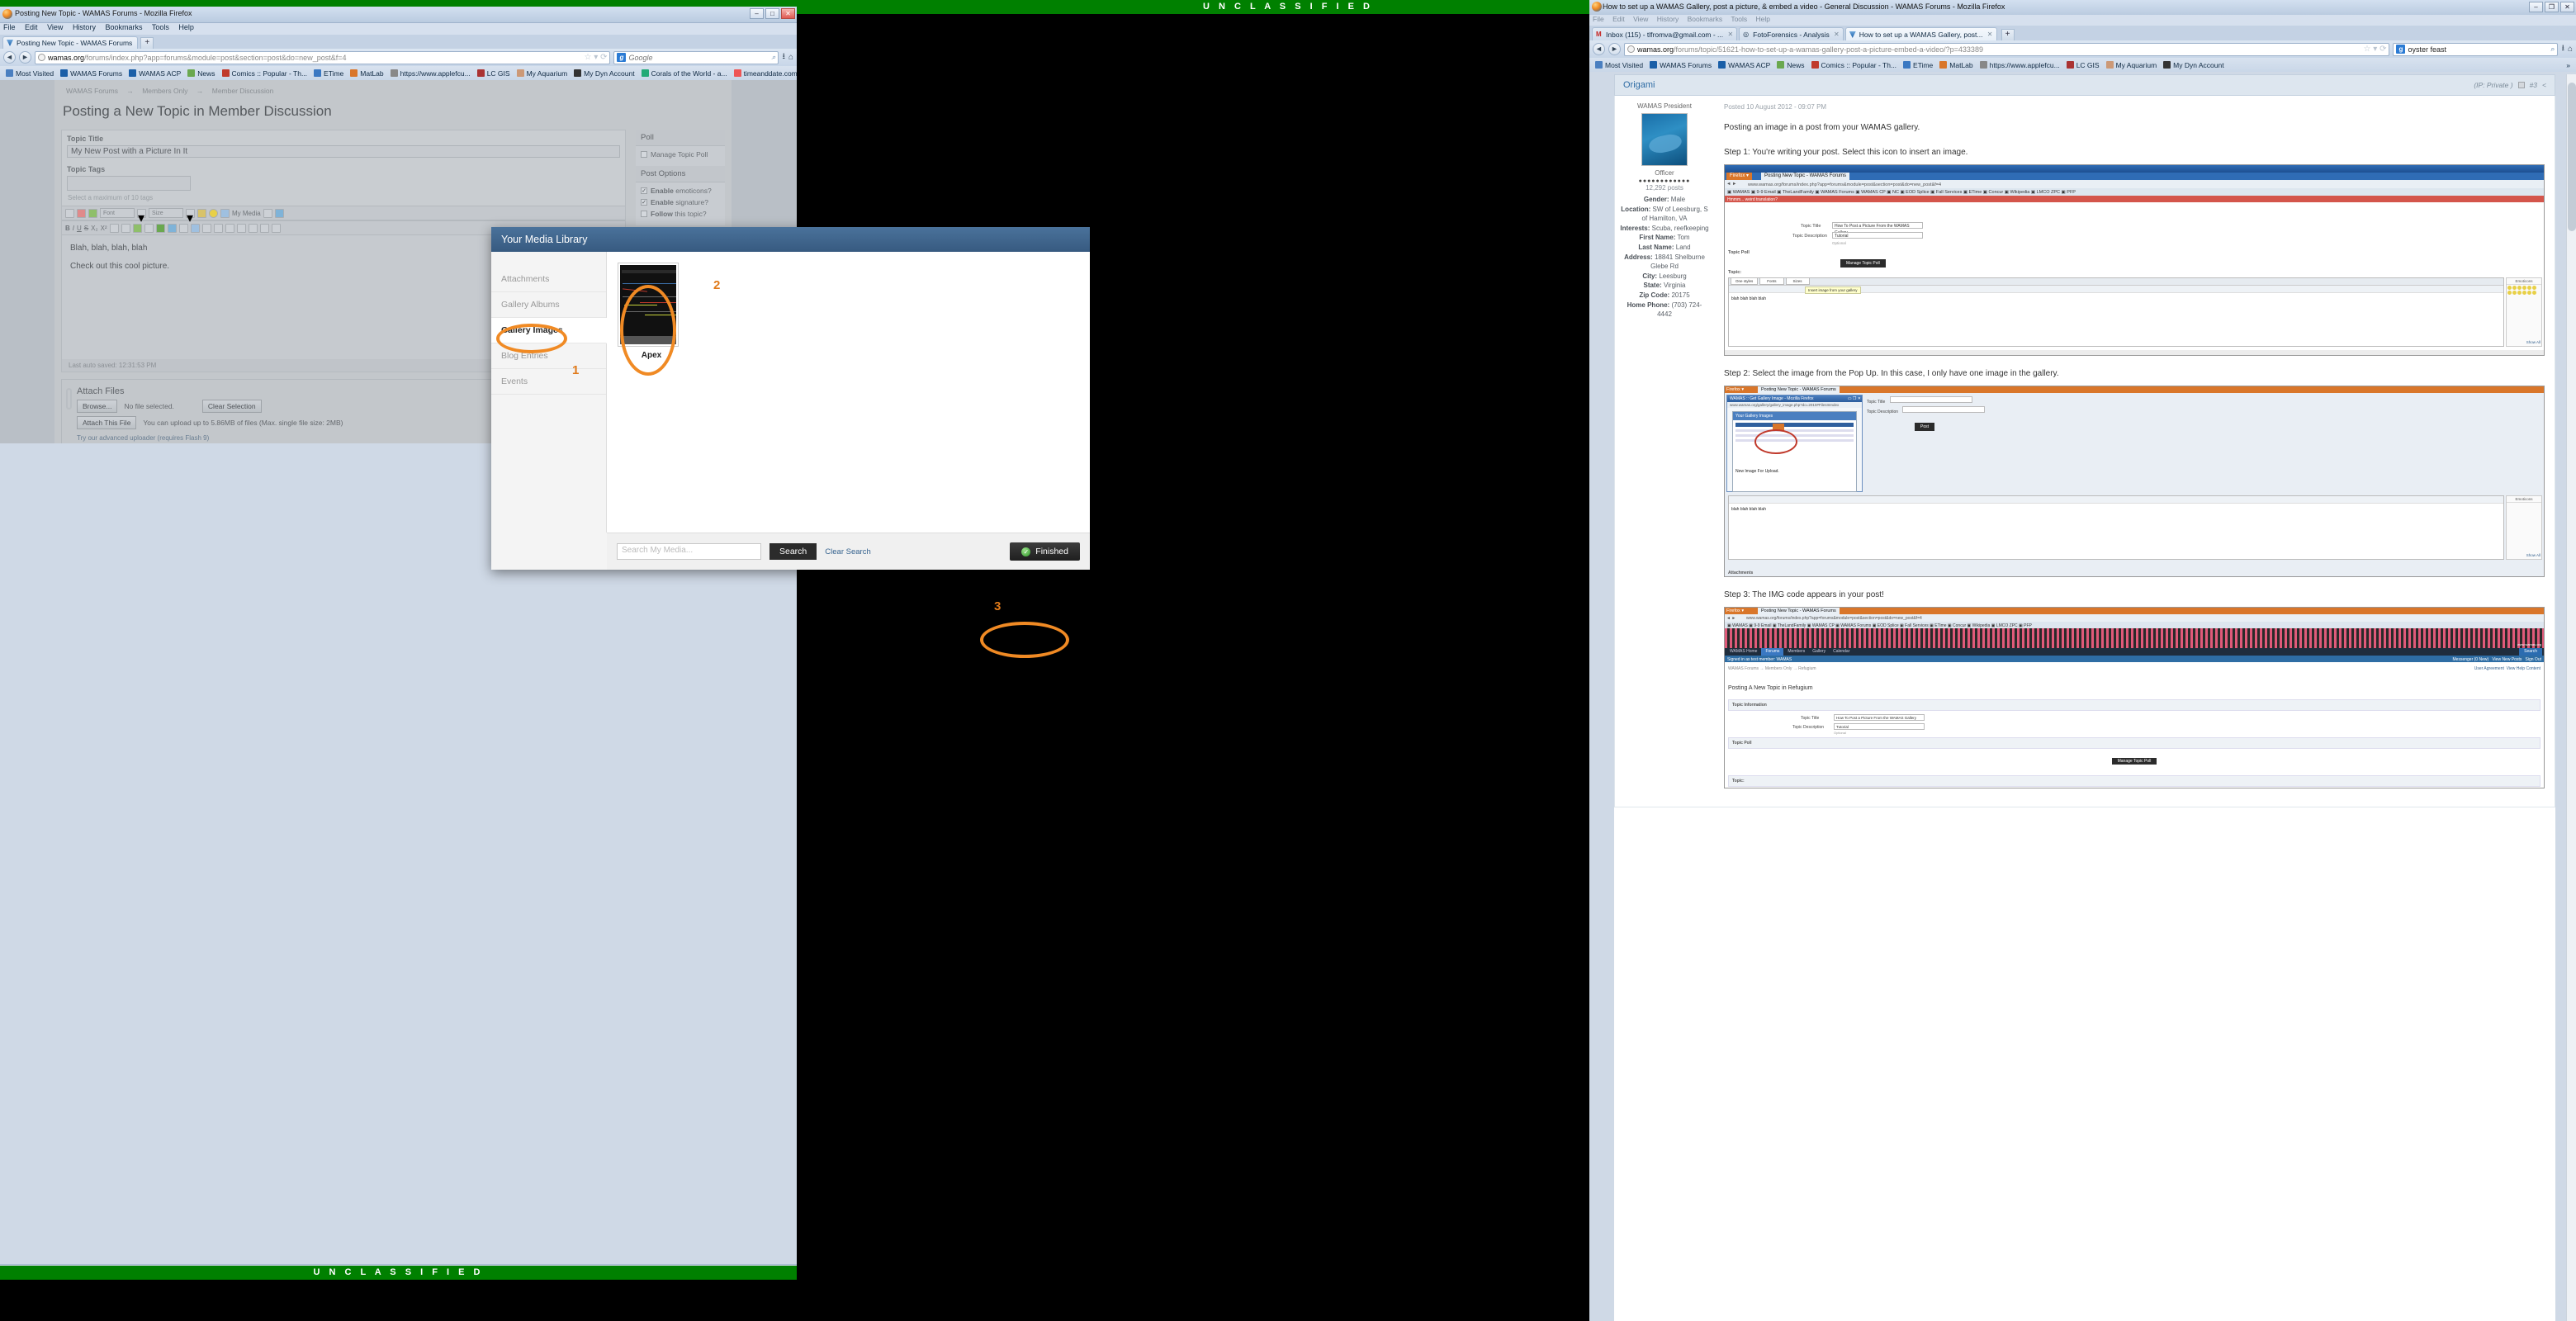 The height and width of the screenshot is (1321, 2576). Describe the element at coordinates (696, 57) in the screenshot. I see `search-bar: g Google ⌕` at that location.